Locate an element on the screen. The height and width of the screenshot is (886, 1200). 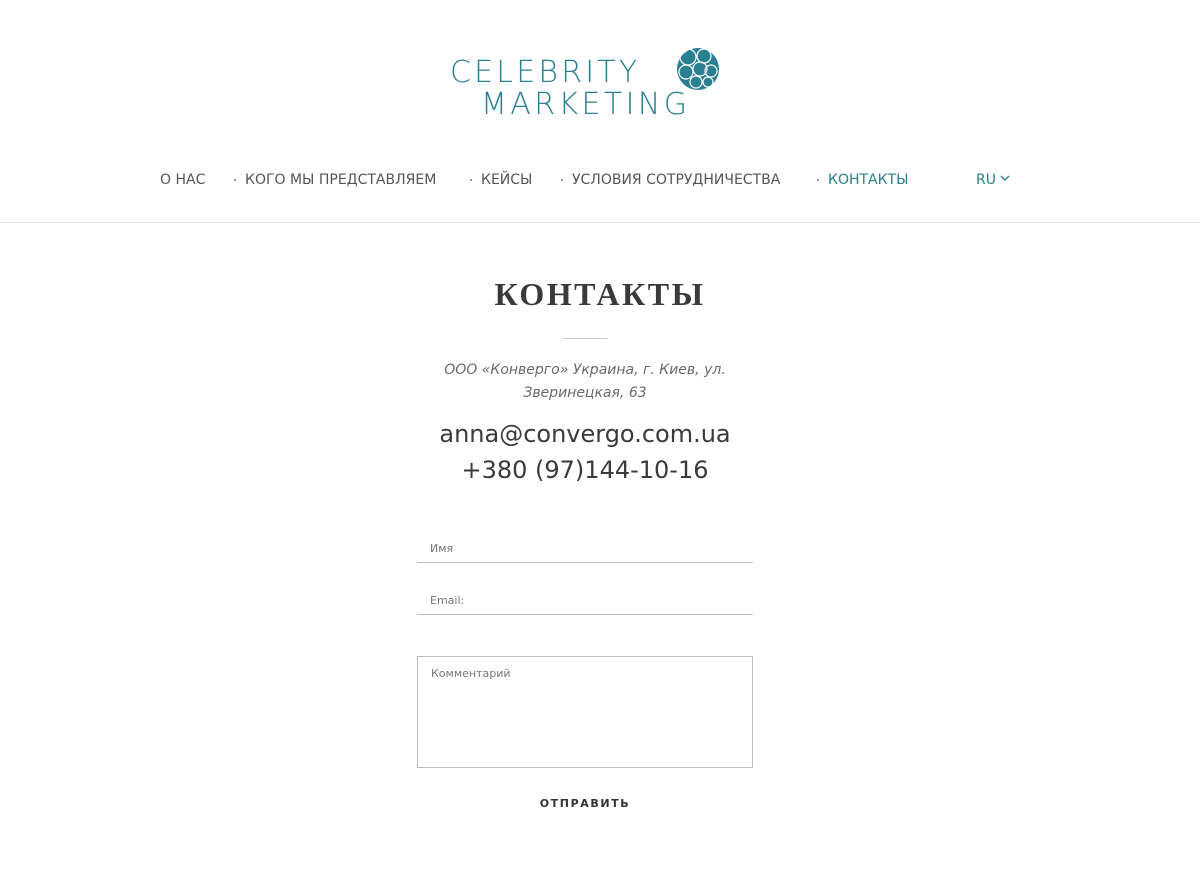
address-line-1: ООО «Конверго» Украина, г. Киев, ул. is located at coordinates (585, 370).